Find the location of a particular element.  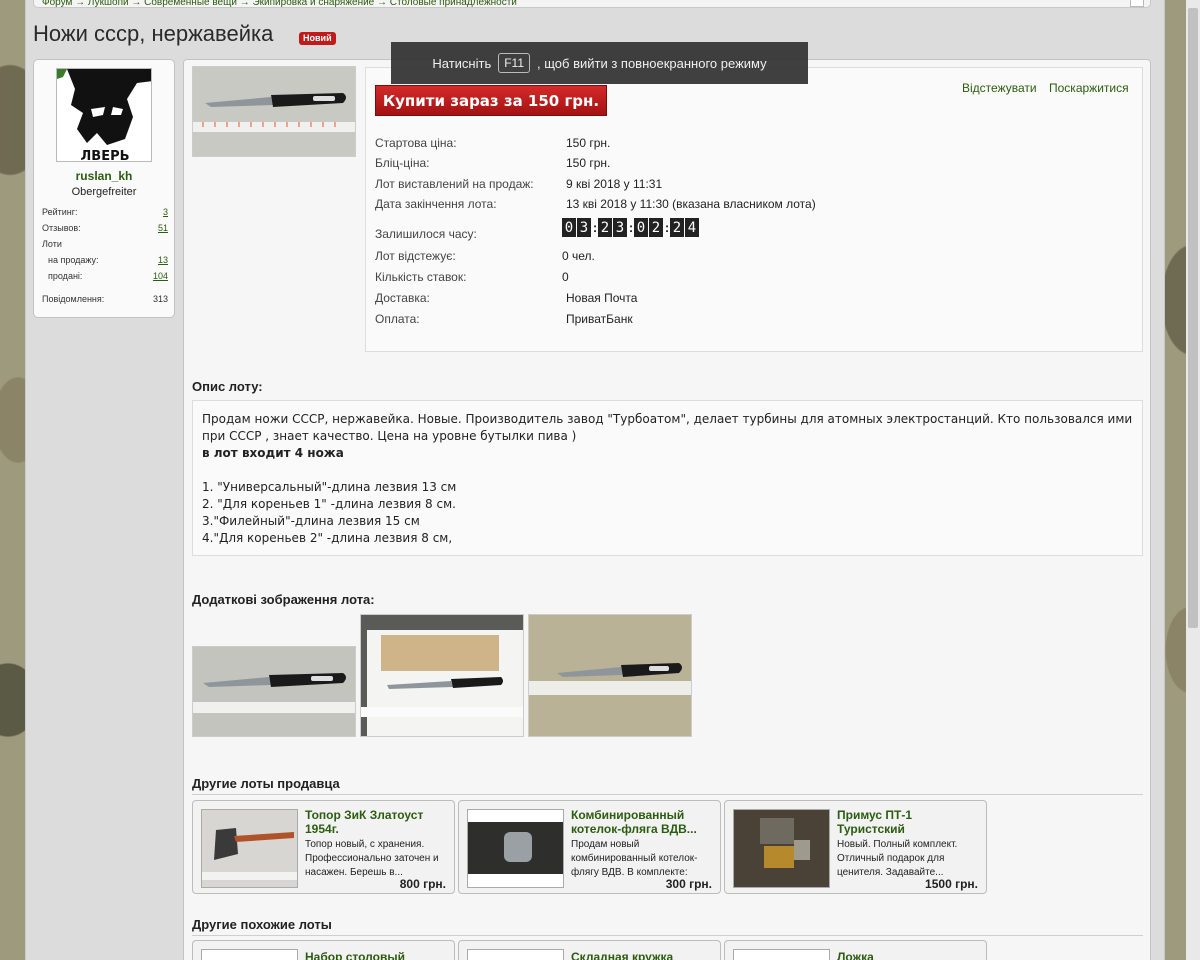

gallery-image-2-graphic is located at coordinates (442, 675).